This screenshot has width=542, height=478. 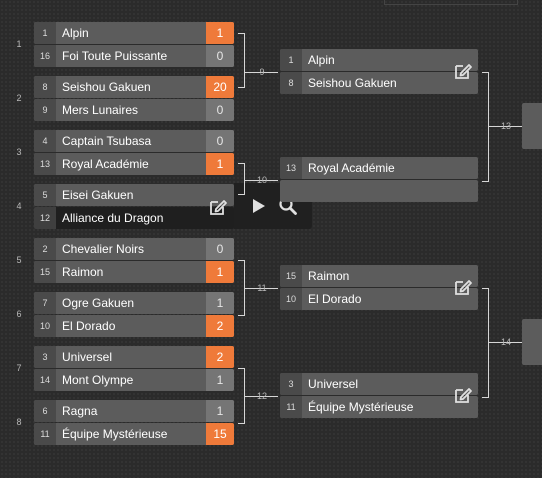 I want to click on match-card: 1 Alpin 1 16 Foi Toute Puissante 0, so click(x=134, y=45).